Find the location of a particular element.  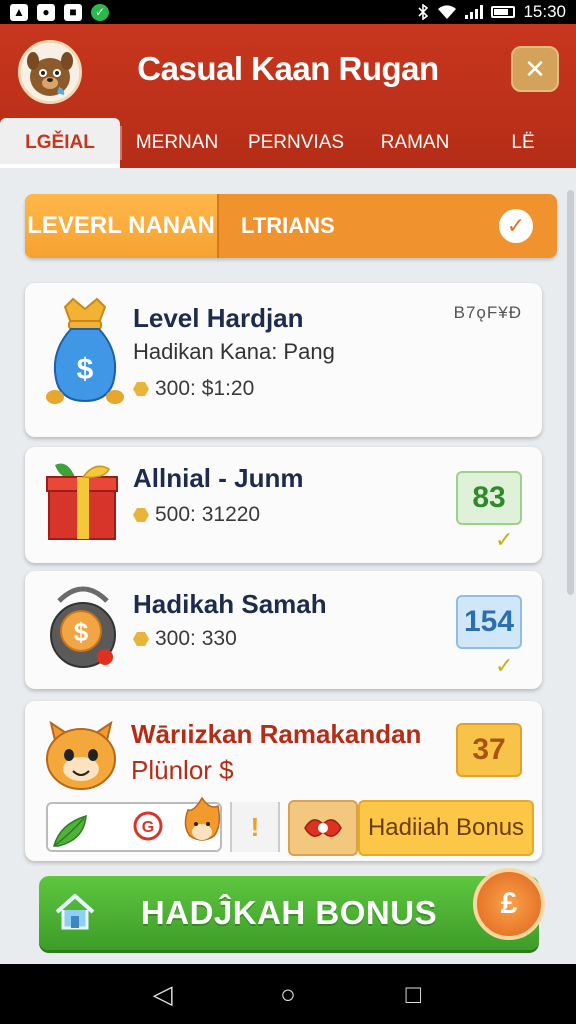

reward-pill: G is located at coordinates (134, 824).